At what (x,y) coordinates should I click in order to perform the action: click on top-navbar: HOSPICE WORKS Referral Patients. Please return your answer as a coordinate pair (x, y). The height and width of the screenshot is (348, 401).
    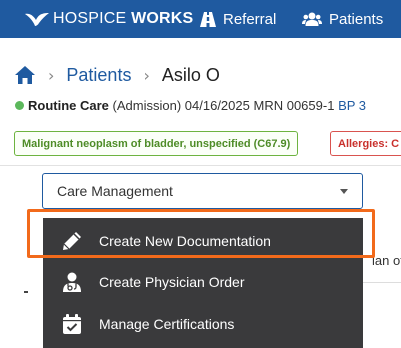
    Looking at the image, I should click on (200, 19).